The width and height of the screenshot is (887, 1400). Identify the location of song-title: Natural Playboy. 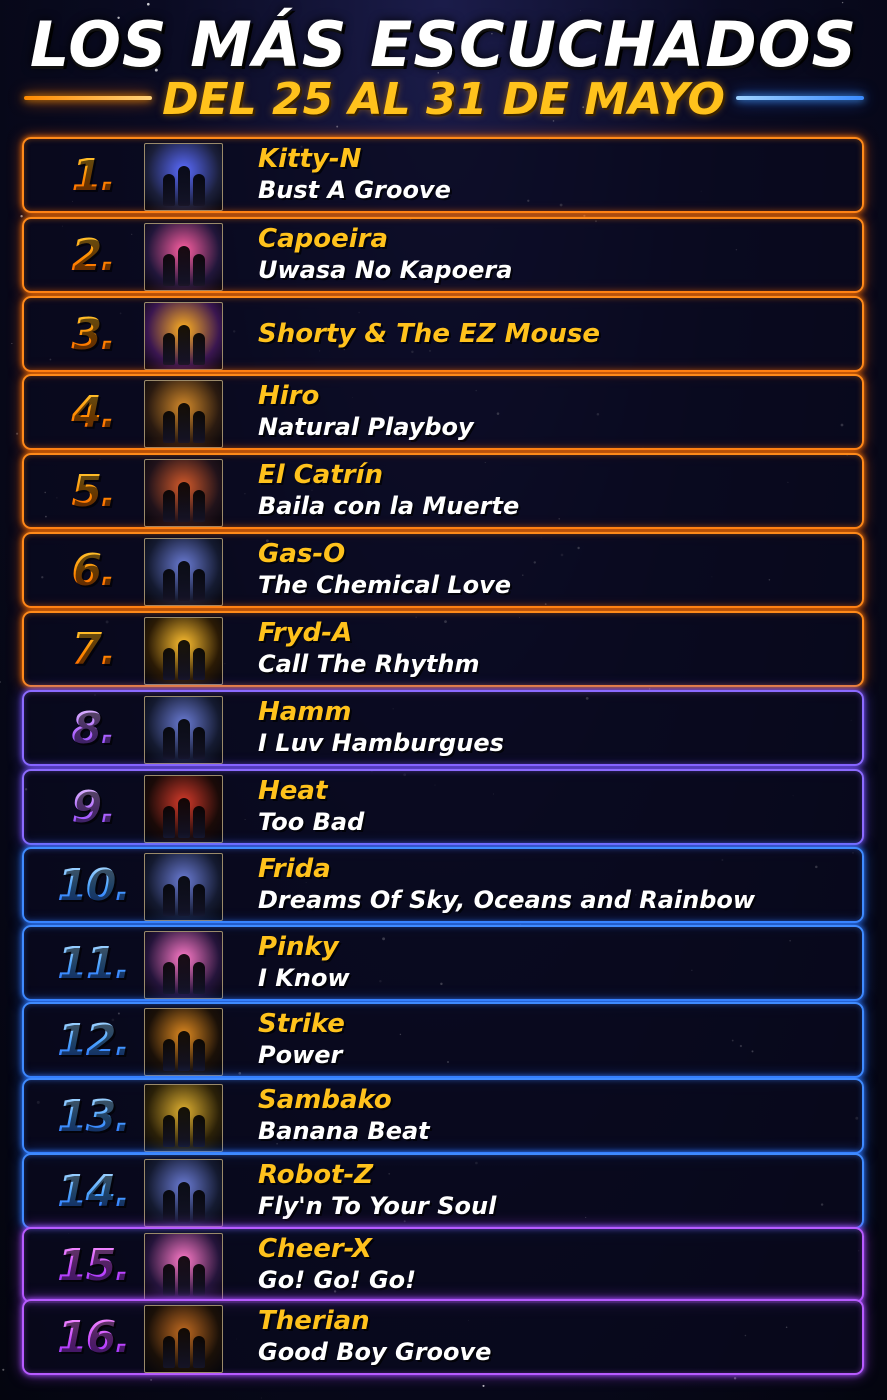
(366, 427).